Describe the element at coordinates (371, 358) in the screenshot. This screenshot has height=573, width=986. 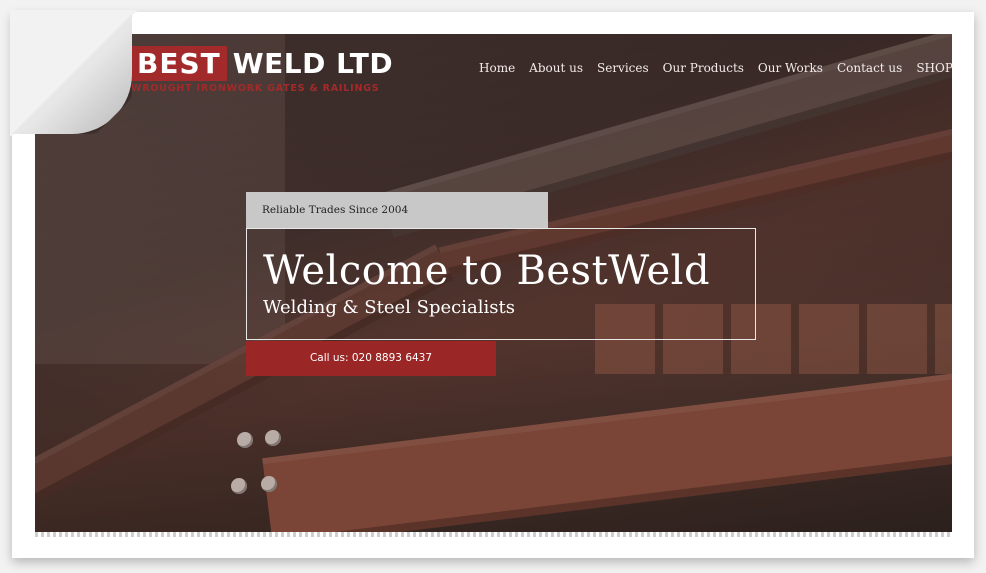
I see `call-us-button: Call us: 020 8893 6437` at that location.